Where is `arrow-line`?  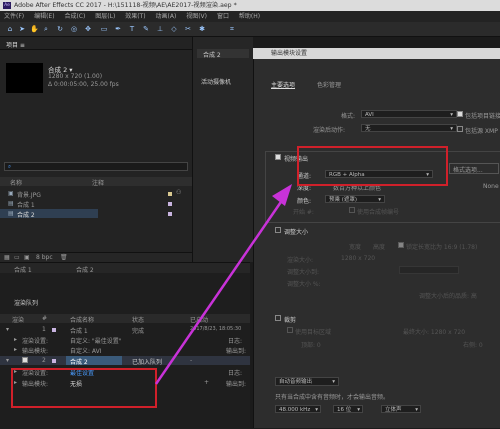
arrow-line is located at coordinates (220, 290).